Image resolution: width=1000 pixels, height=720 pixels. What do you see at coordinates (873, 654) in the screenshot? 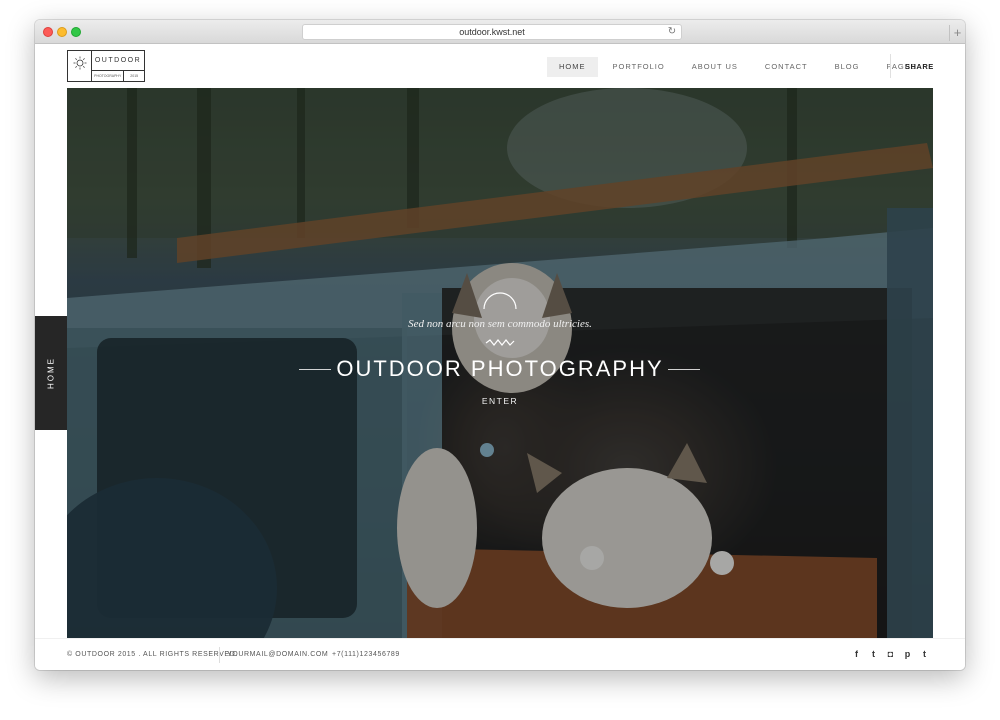
I see `twitter-icon: t` at bounding box center [873, 654].